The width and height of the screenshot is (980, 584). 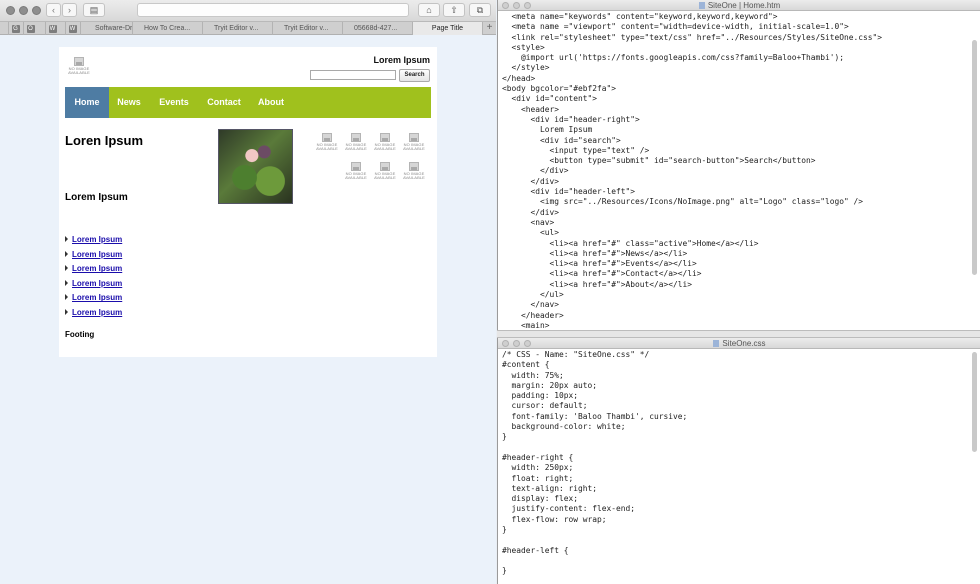 I want to click on search-button: Search, so click(x=414, y=75).